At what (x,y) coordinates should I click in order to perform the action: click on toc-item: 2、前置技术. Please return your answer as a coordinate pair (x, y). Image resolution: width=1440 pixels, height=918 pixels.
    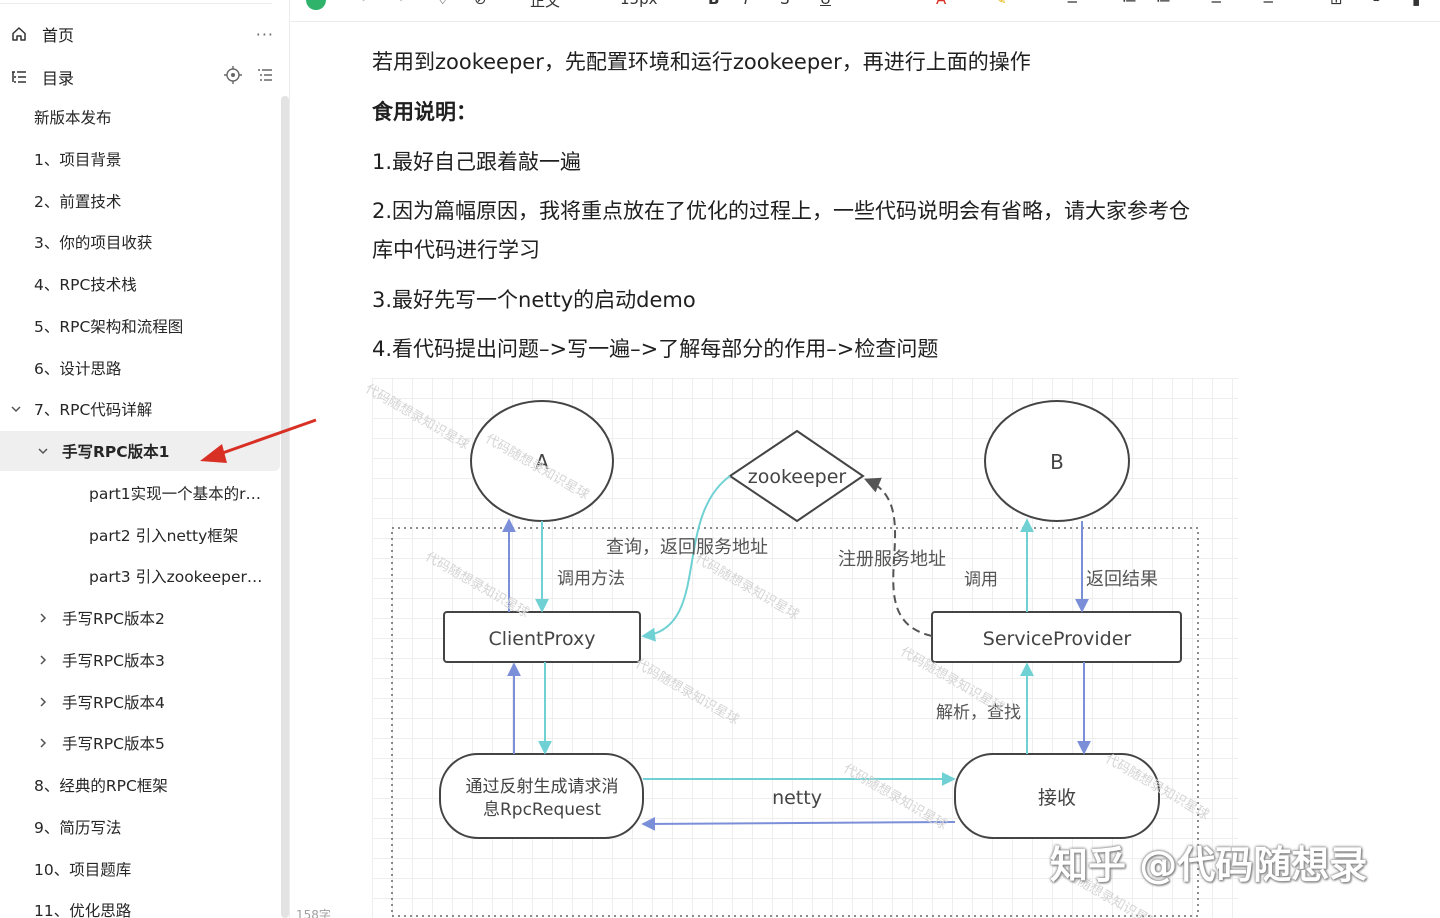
    Looking at the image, I should click on (140, 201).